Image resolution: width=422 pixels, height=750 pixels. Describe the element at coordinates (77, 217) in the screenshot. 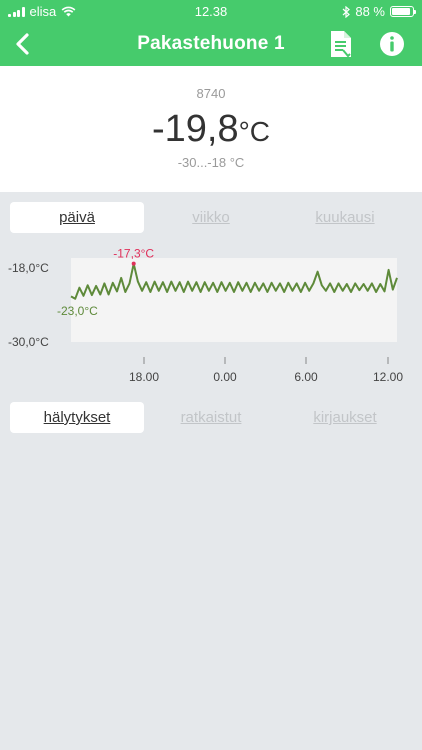

I see `tab-day: päivä` at that location.